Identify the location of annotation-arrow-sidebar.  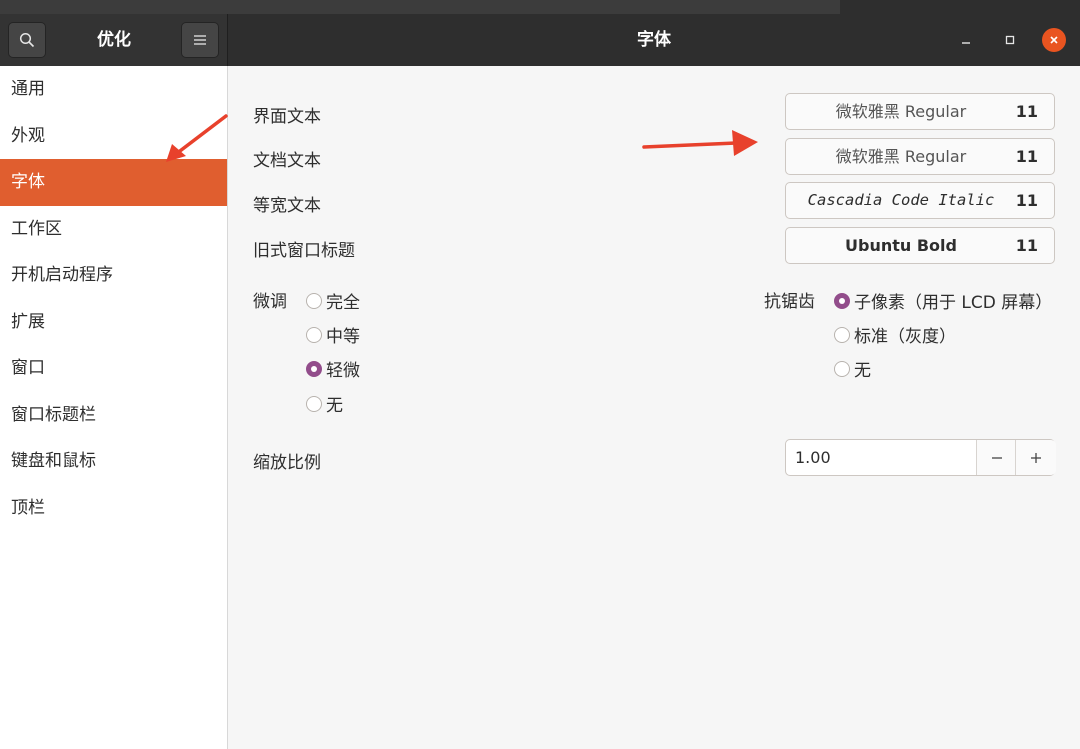
(197, 138).